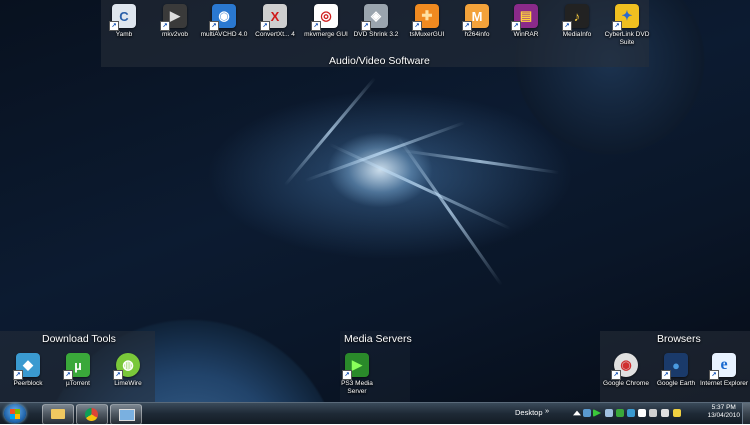 The width and height of the screenshot is (750, 425). I want to click on peerblock-shortcut: ◆ ↗ Peerblock, so click(28, 370).